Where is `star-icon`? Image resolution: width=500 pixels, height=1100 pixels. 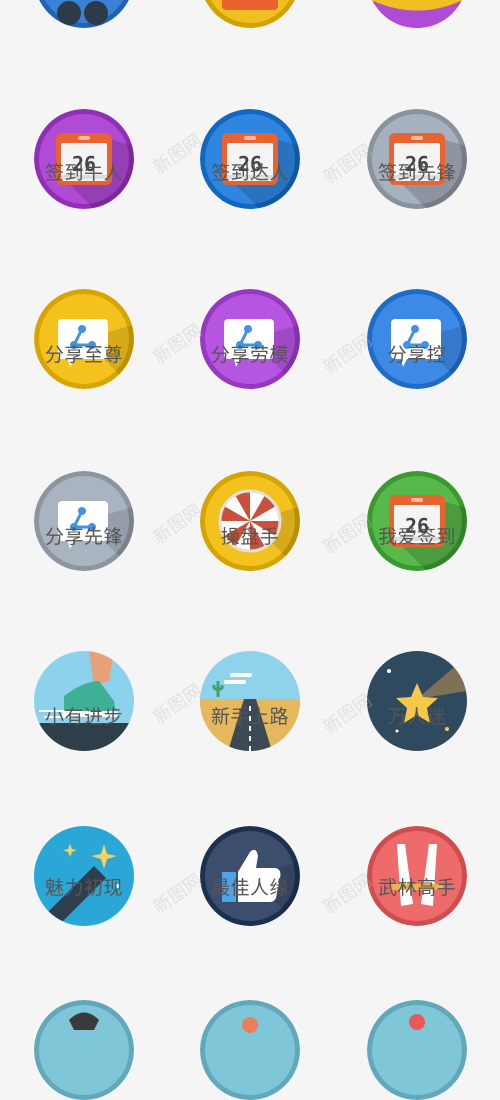 star-icon is located at coordinates (417, 701).